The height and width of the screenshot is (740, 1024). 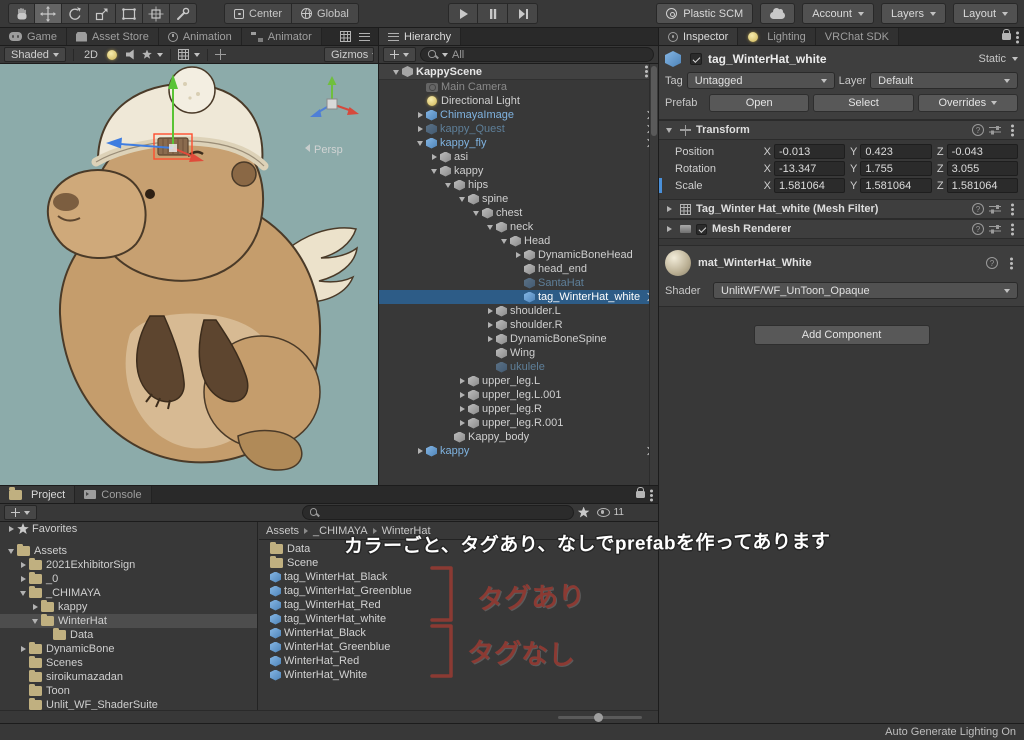 I want to click on hierarchy-item: ukulele, so click(x=518, y=367).